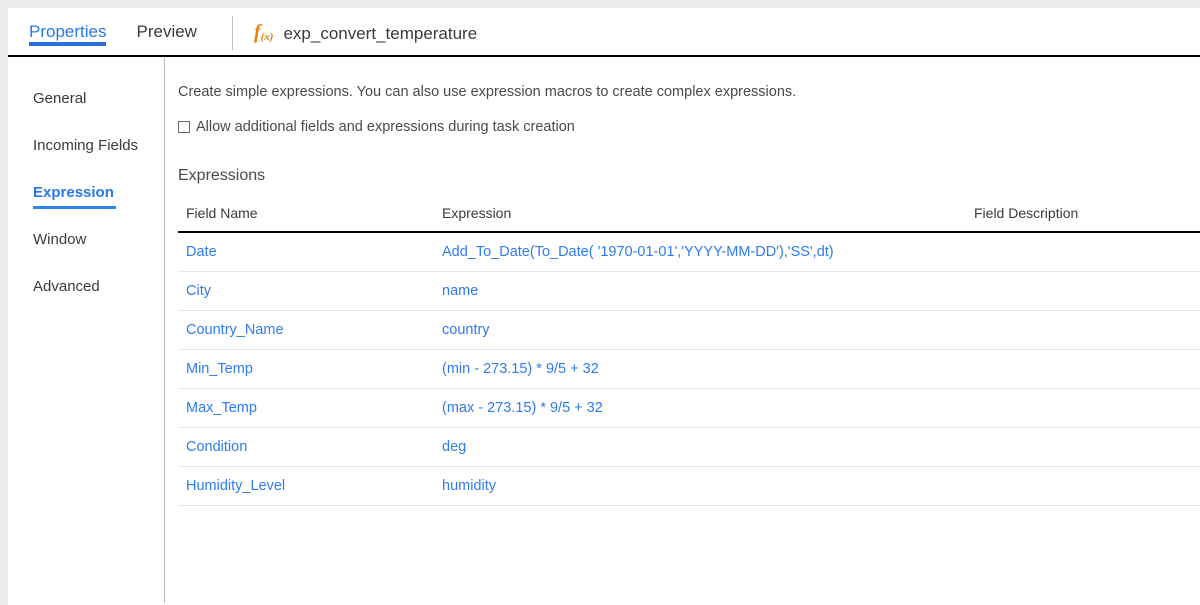 The height and width of the screenshot is (605, 1200). I want to click on sidebar-item-expression: Expression, so click(74, 196).